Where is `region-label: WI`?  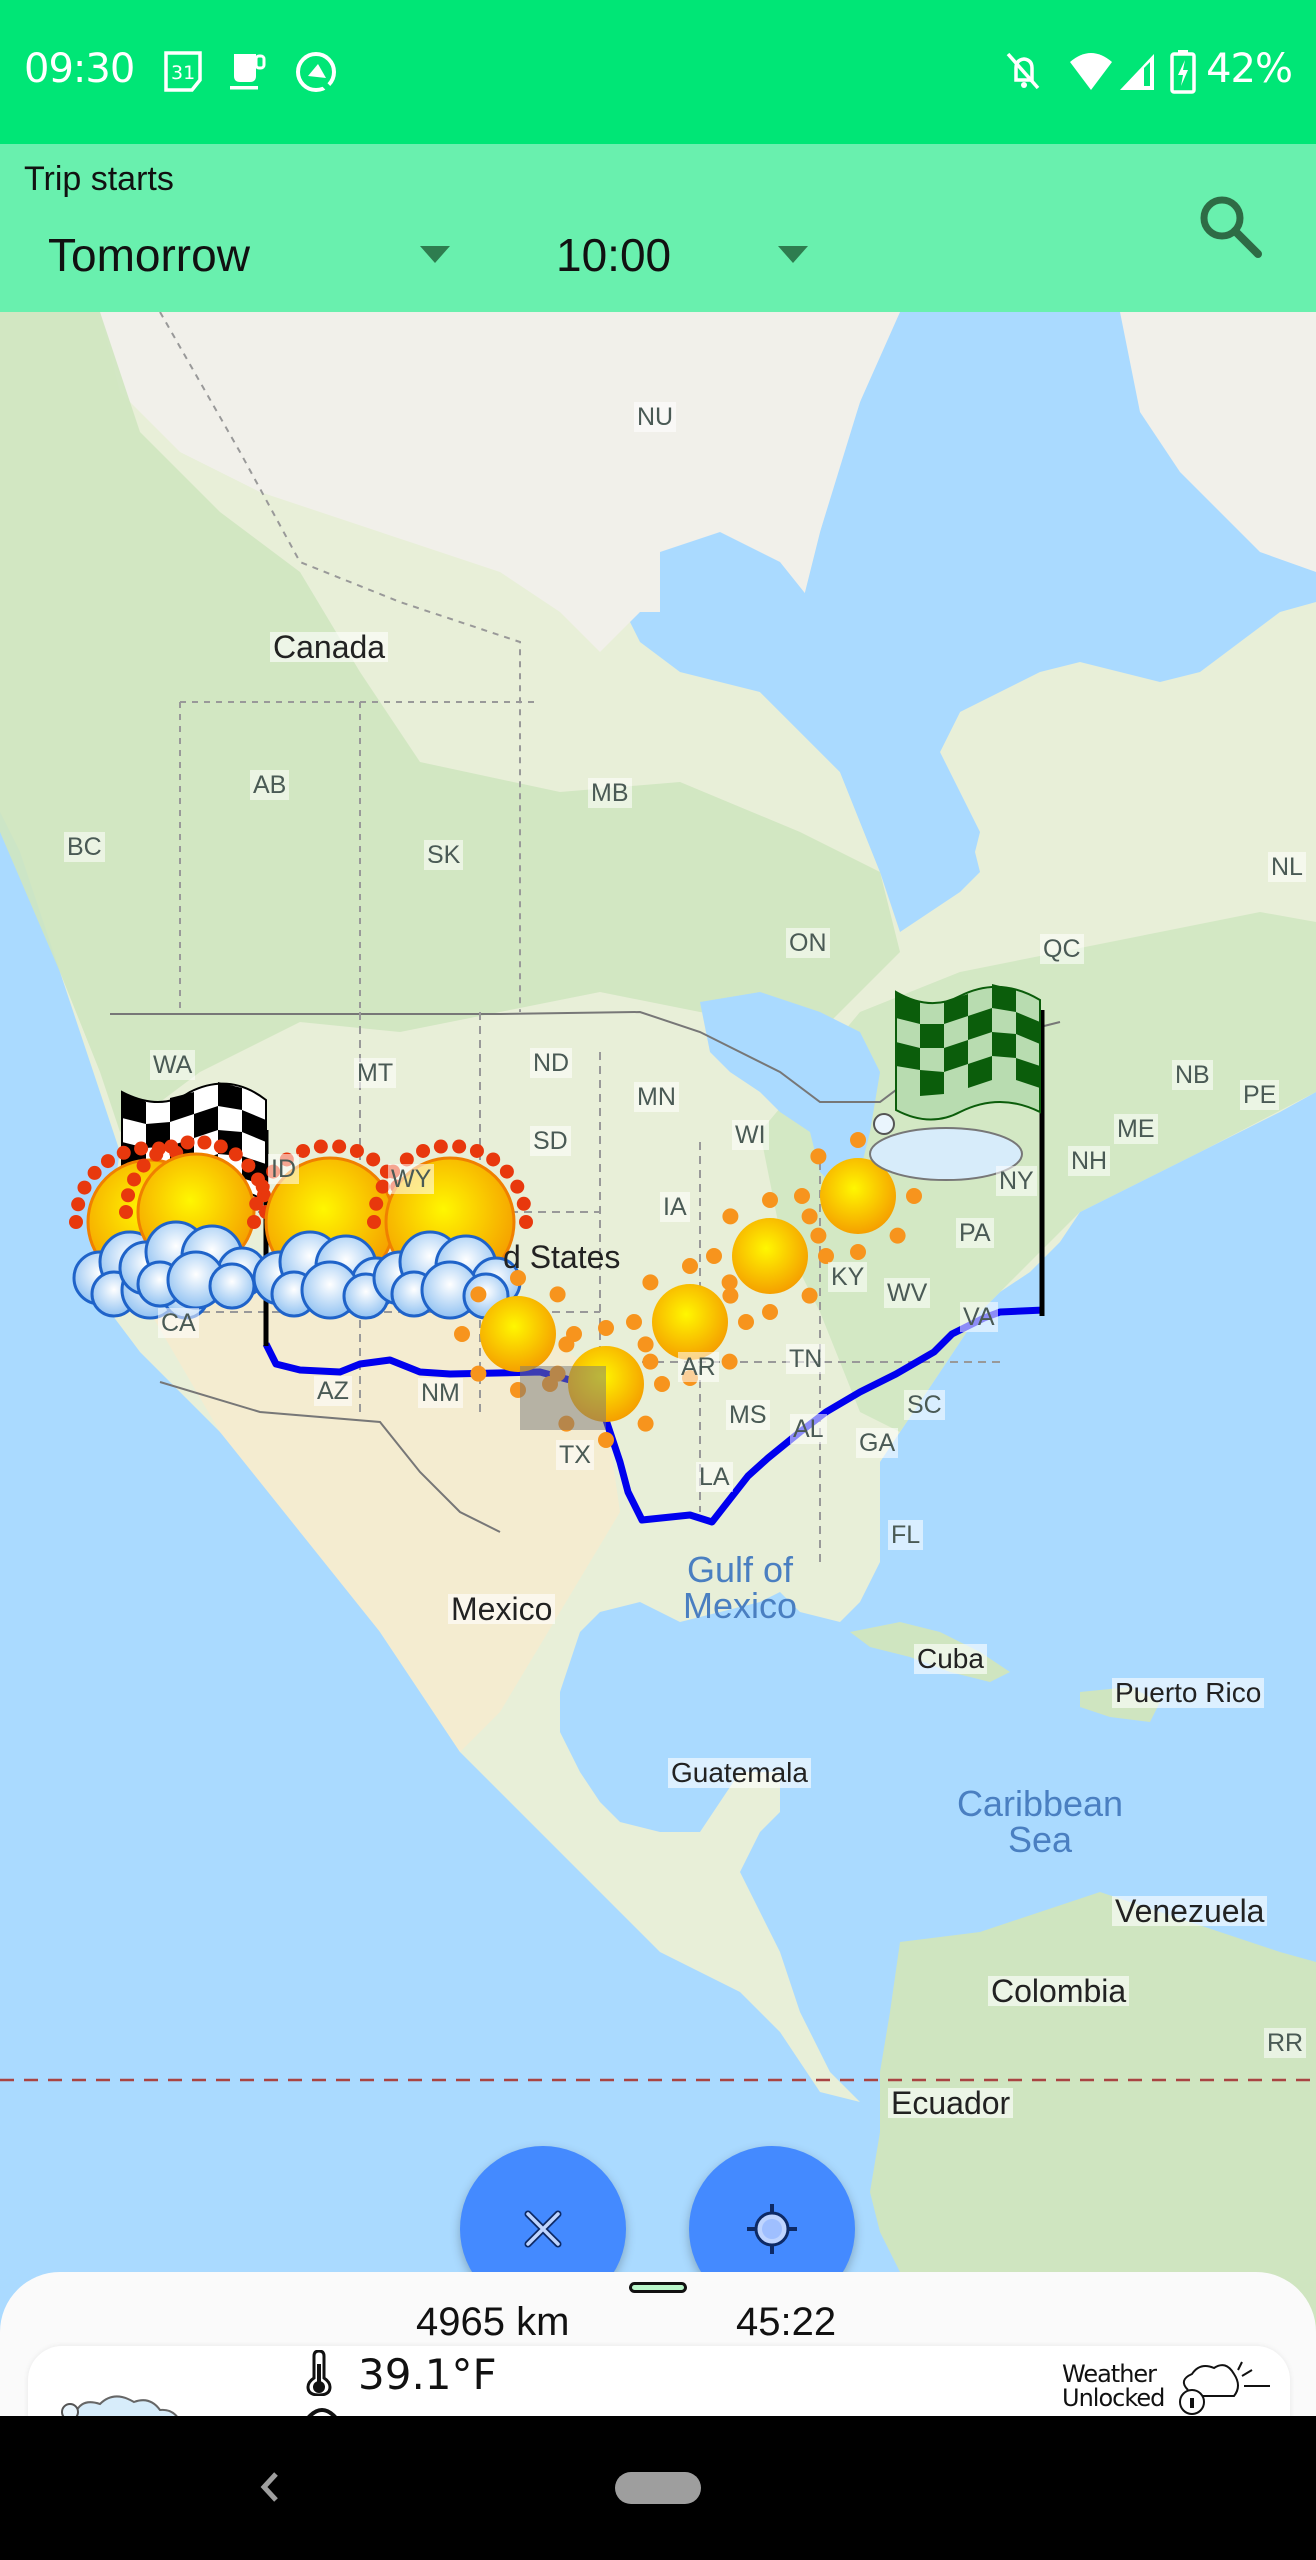 region-label: WI is located at coordinates (750, 1135).